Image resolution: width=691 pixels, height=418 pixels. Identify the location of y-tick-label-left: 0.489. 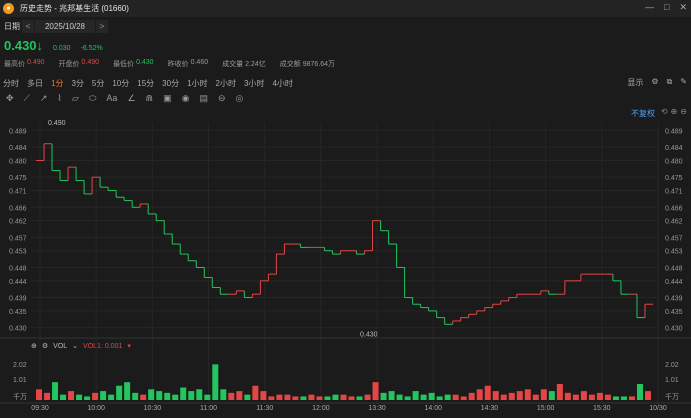
(18, 131).